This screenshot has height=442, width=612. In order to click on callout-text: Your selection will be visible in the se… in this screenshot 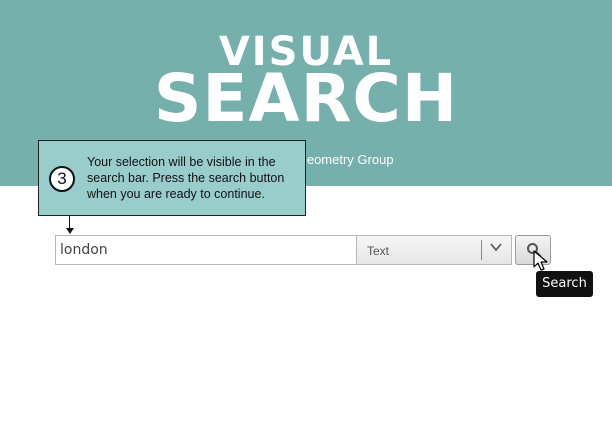, I will do `click(186, 178)`.